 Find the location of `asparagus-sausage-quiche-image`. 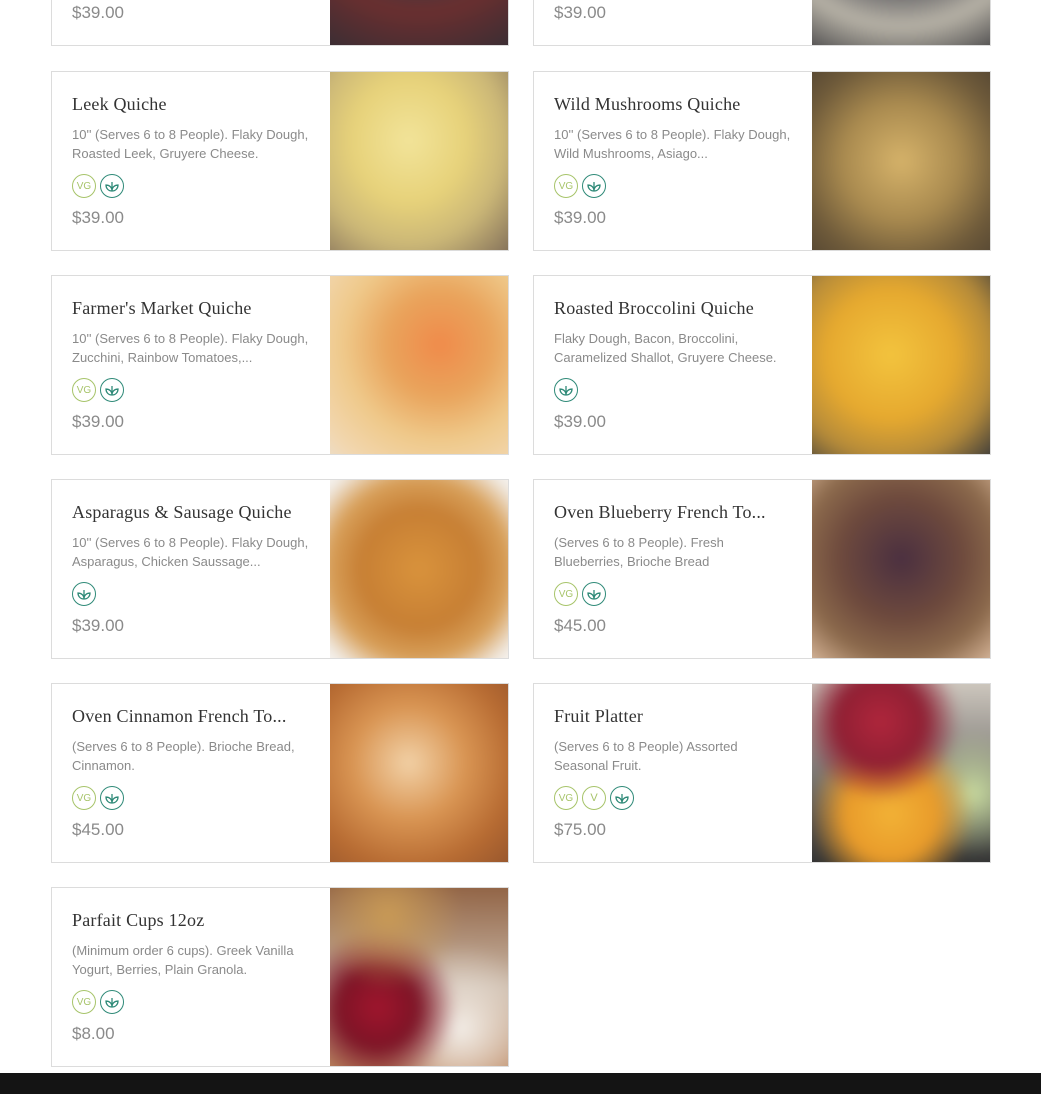

asparagus-sausage-quiche-image is located at coordinates (419, 569).